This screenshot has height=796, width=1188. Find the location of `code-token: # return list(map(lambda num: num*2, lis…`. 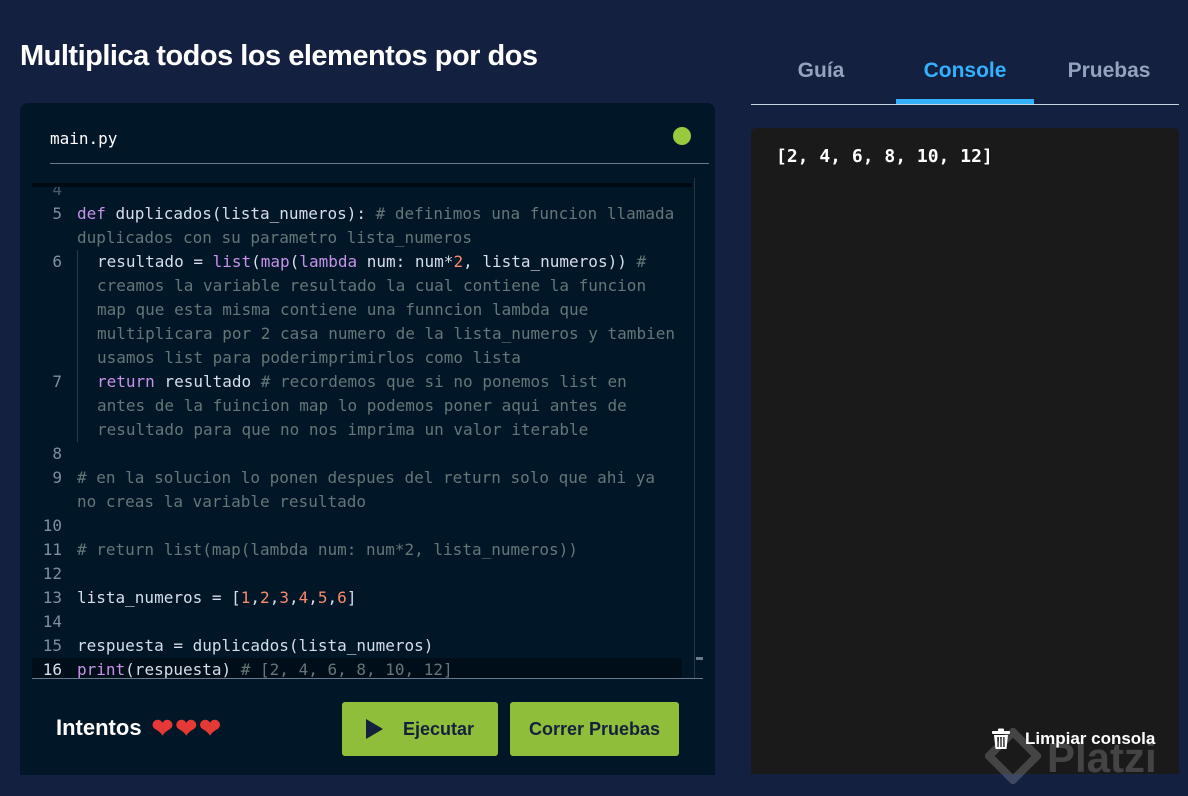

code-token: # return list(map(lambda num: num*2, lis… is located at coordinates (327, 549).